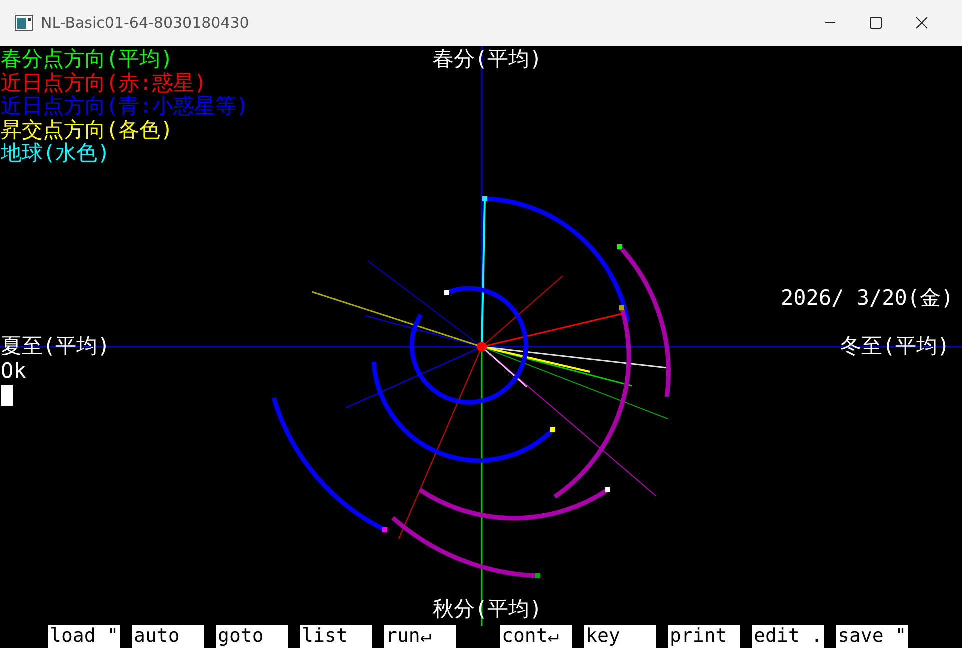 The image size is (962, 648). I want to click on function-key: auto, so click(168, 636).